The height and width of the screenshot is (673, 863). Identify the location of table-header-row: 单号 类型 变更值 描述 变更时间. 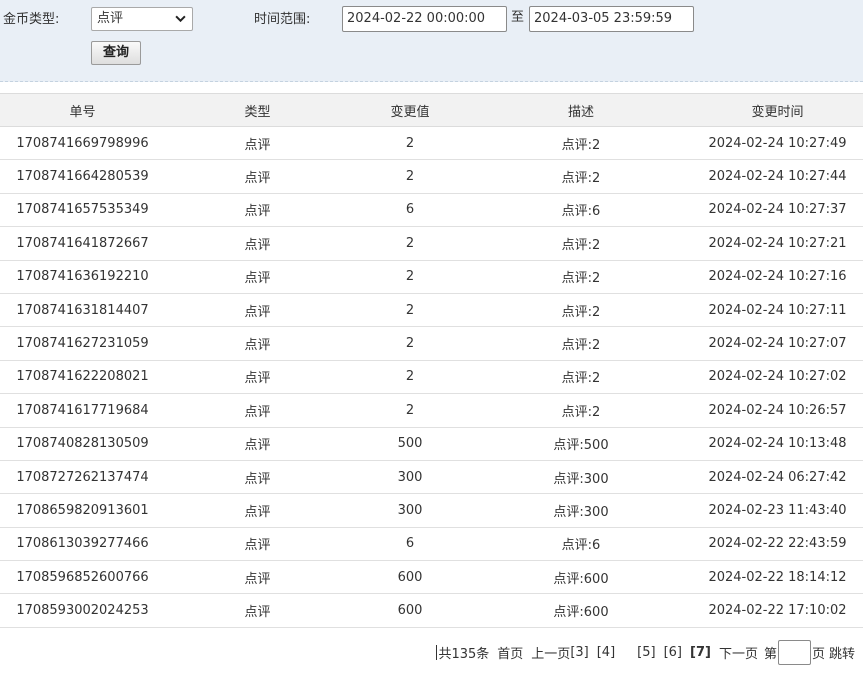
(431, 110).